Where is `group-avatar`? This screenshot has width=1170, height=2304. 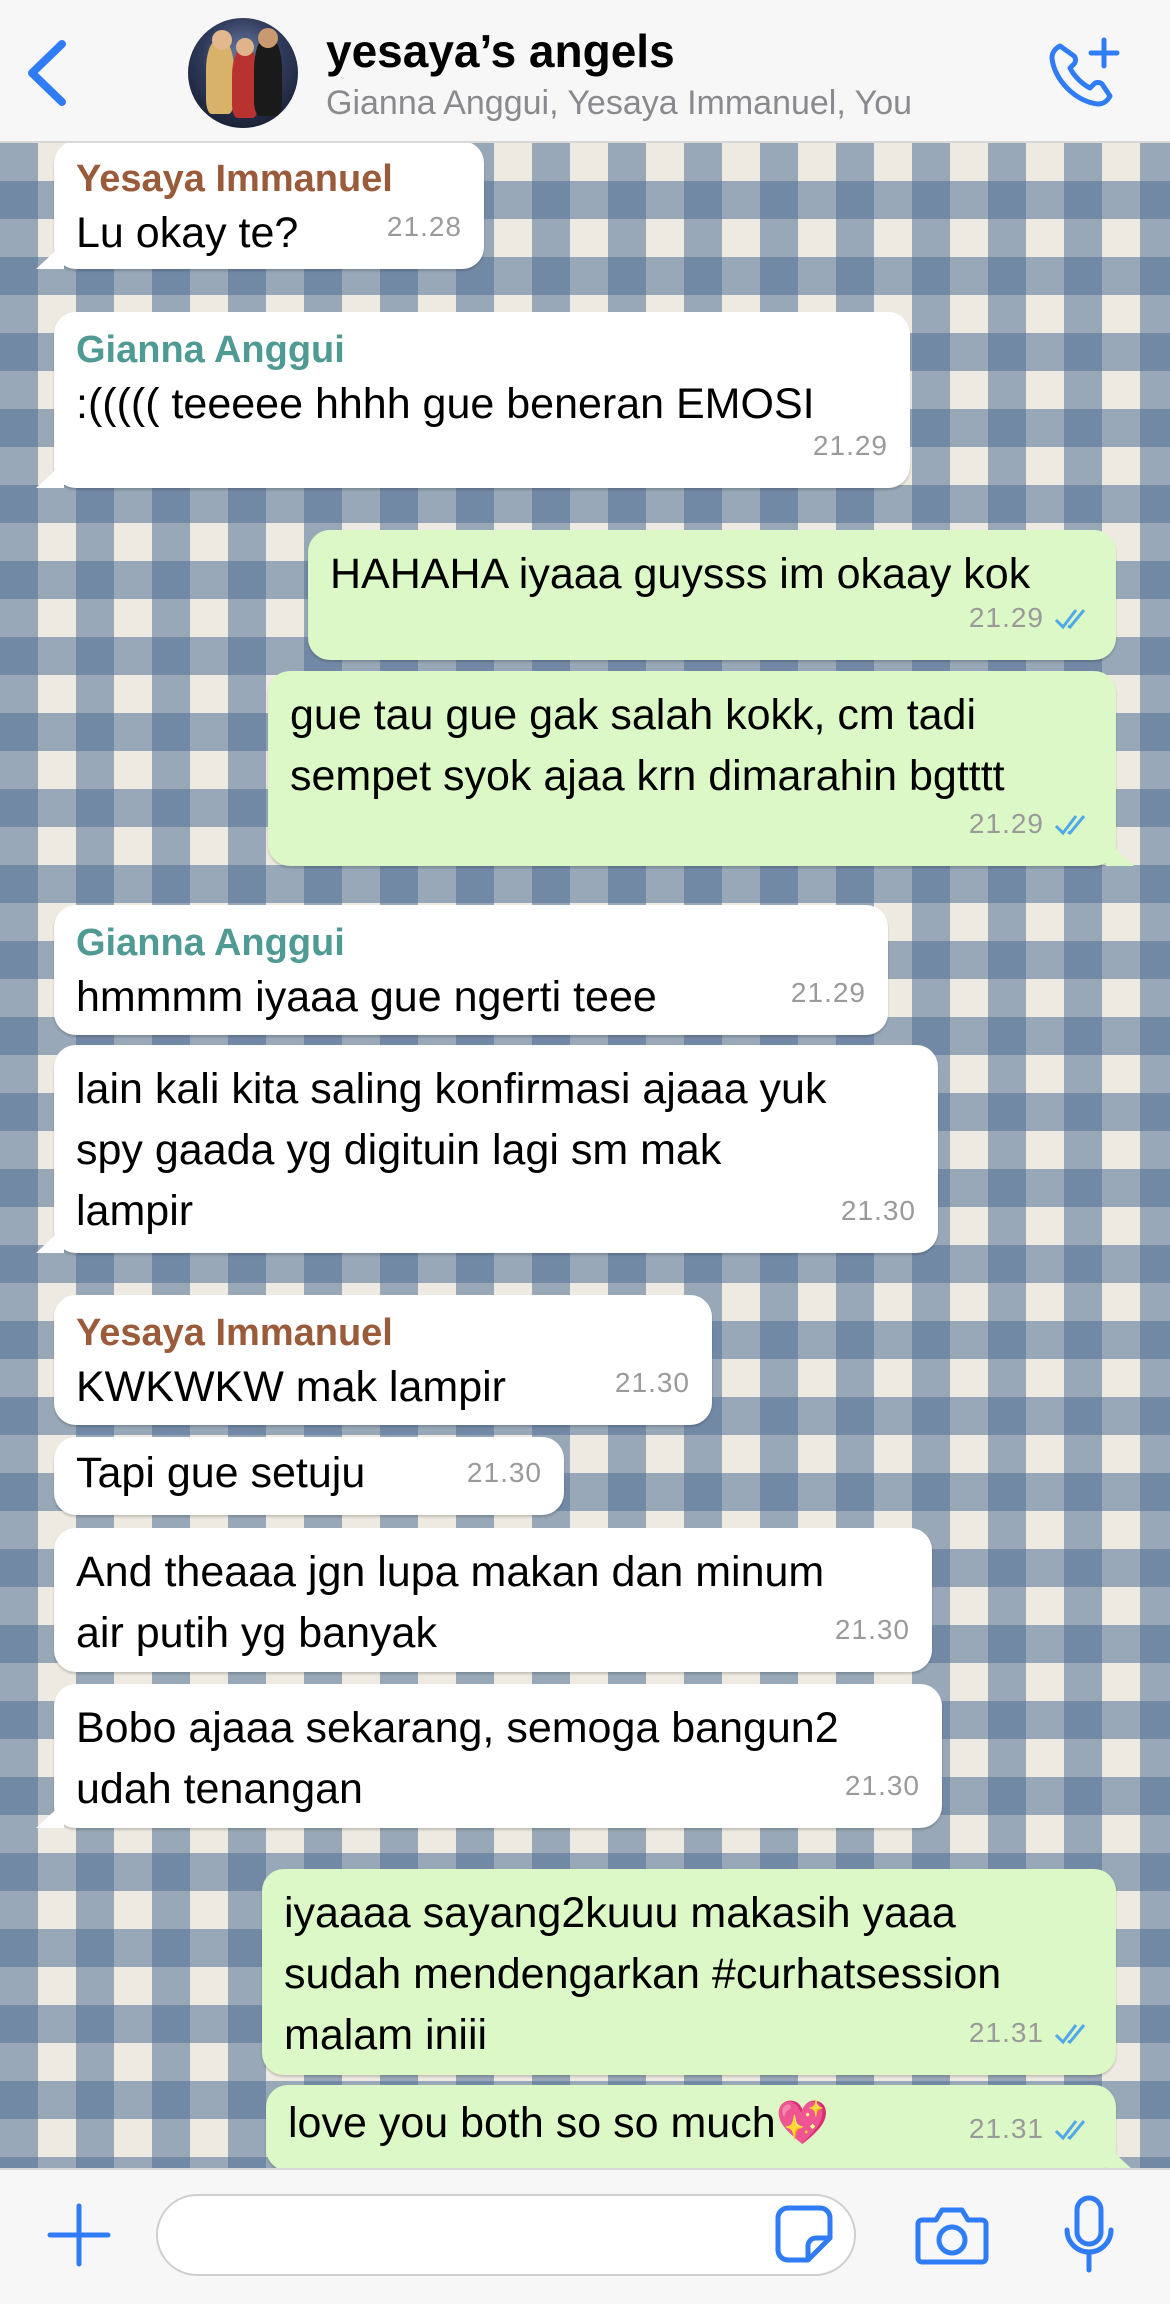 group-avatar is located at coordinates (243, 73).